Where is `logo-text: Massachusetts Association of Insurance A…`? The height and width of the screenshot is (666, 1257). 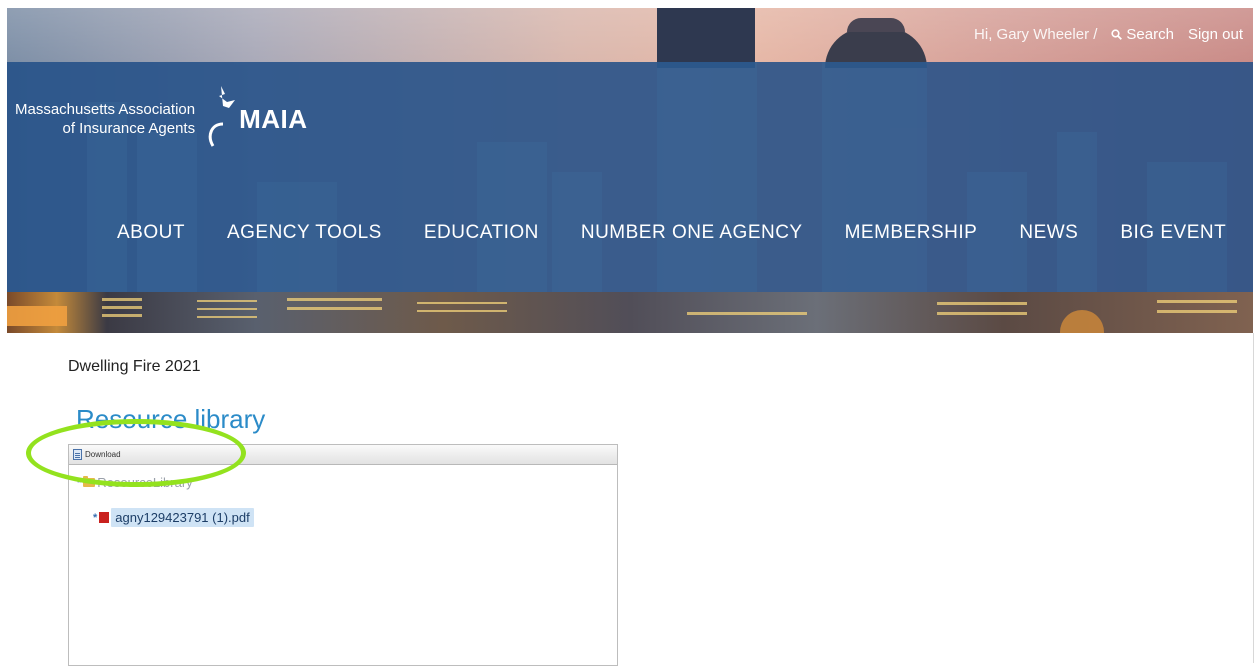
logo-text: Massachusetts Association of Insurance A… is located at coordinates (105, 119).